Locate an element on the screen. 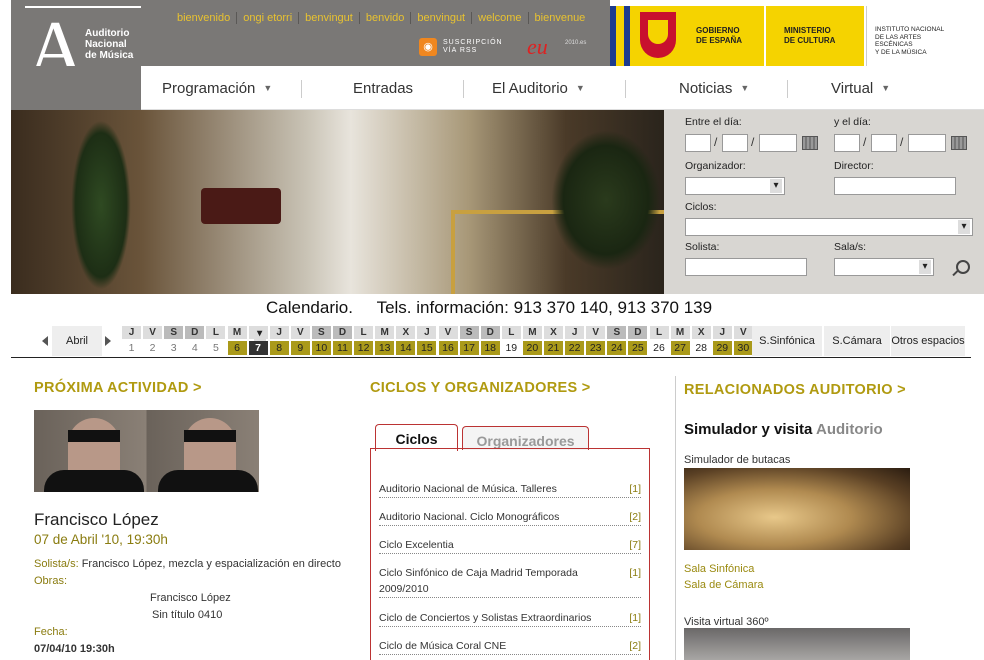 The image size is (984, 660). nav-programacion: Programación ▼ is located at coordinates (217, 88).